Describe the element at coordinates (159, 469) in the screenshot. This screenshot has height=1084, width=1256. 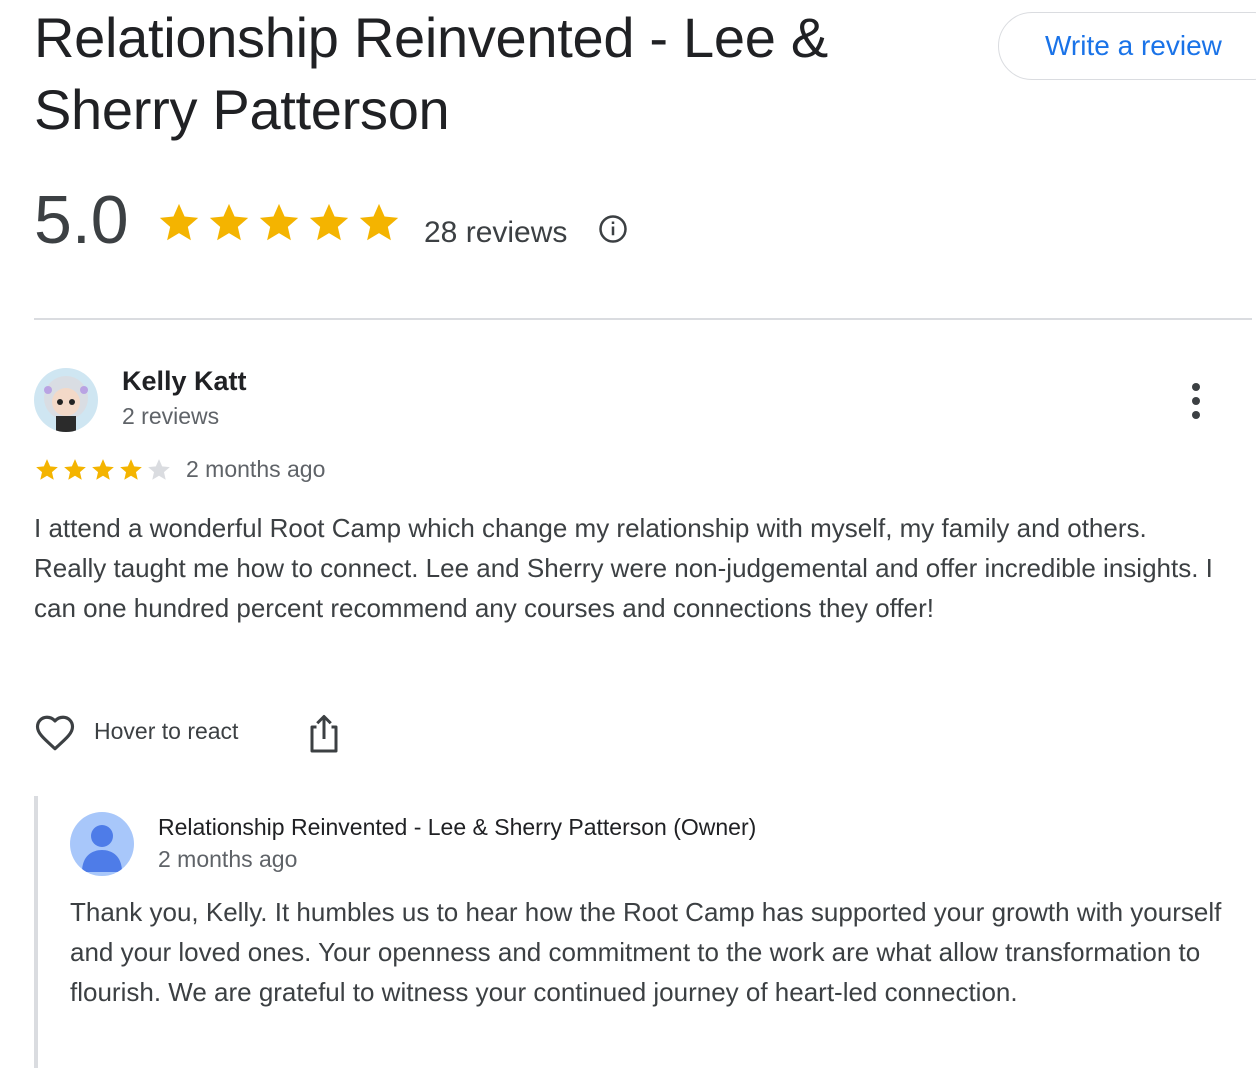
I see `star-empty-icon` at that location.